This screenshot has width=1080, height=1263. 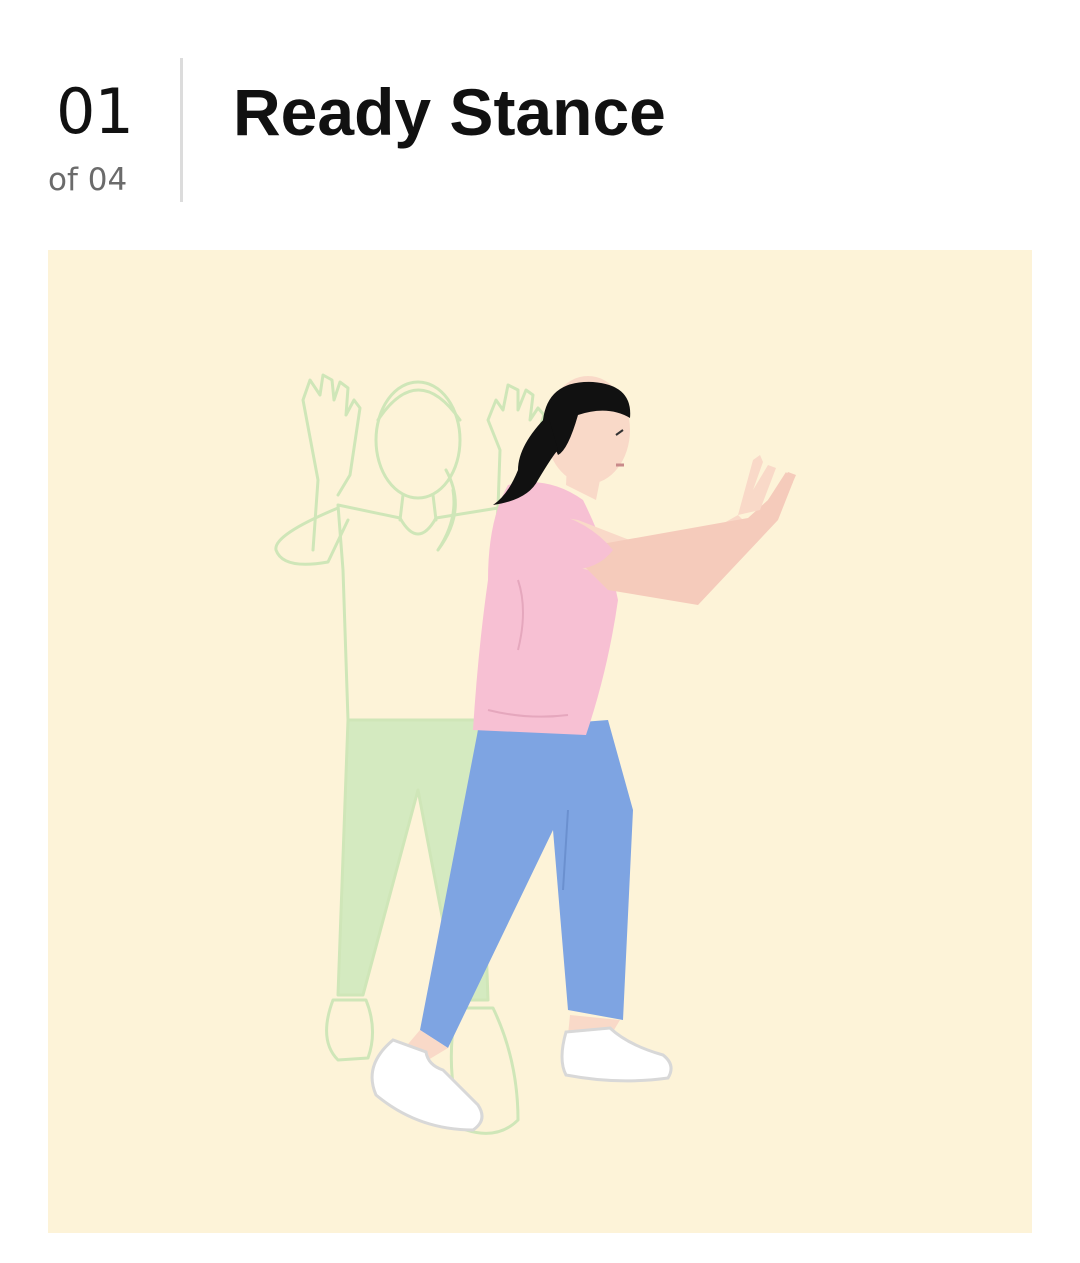 What do you see at coordinates (181, 130) in the screenshot?
I see `header-divider` at bounding box center [181, 130].